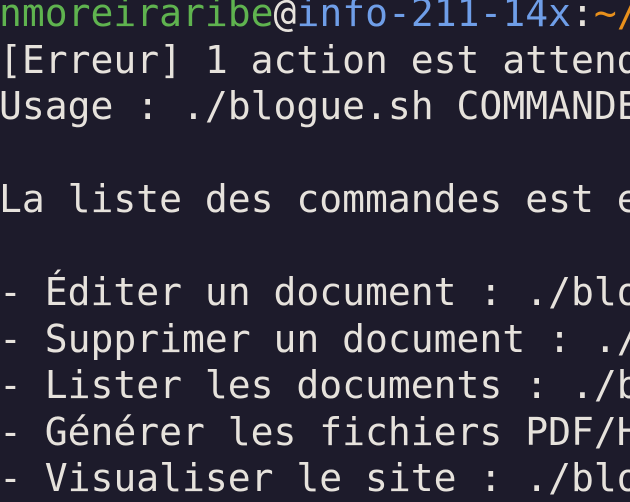  I want to click on prompt-path: ~/, so click(611, 17).